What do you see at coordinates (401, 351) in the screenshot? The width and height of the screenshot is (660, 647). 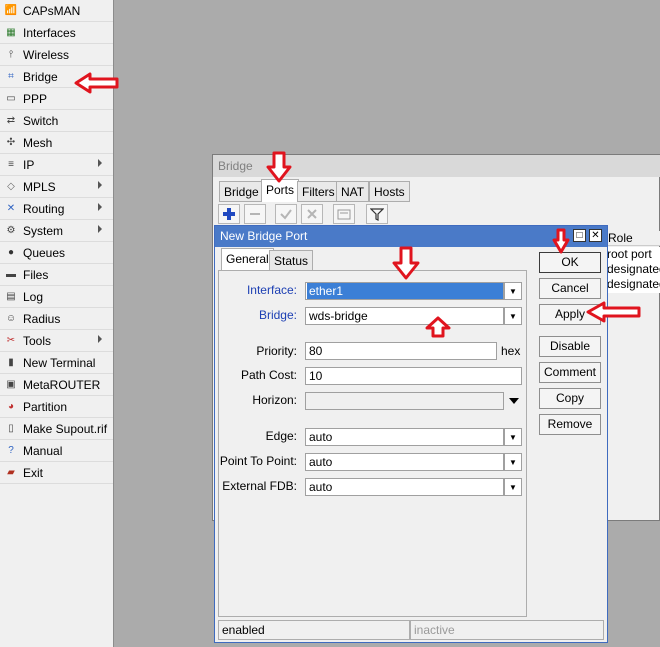 I see `priority-input: 80` at bounding box center [401, 351].